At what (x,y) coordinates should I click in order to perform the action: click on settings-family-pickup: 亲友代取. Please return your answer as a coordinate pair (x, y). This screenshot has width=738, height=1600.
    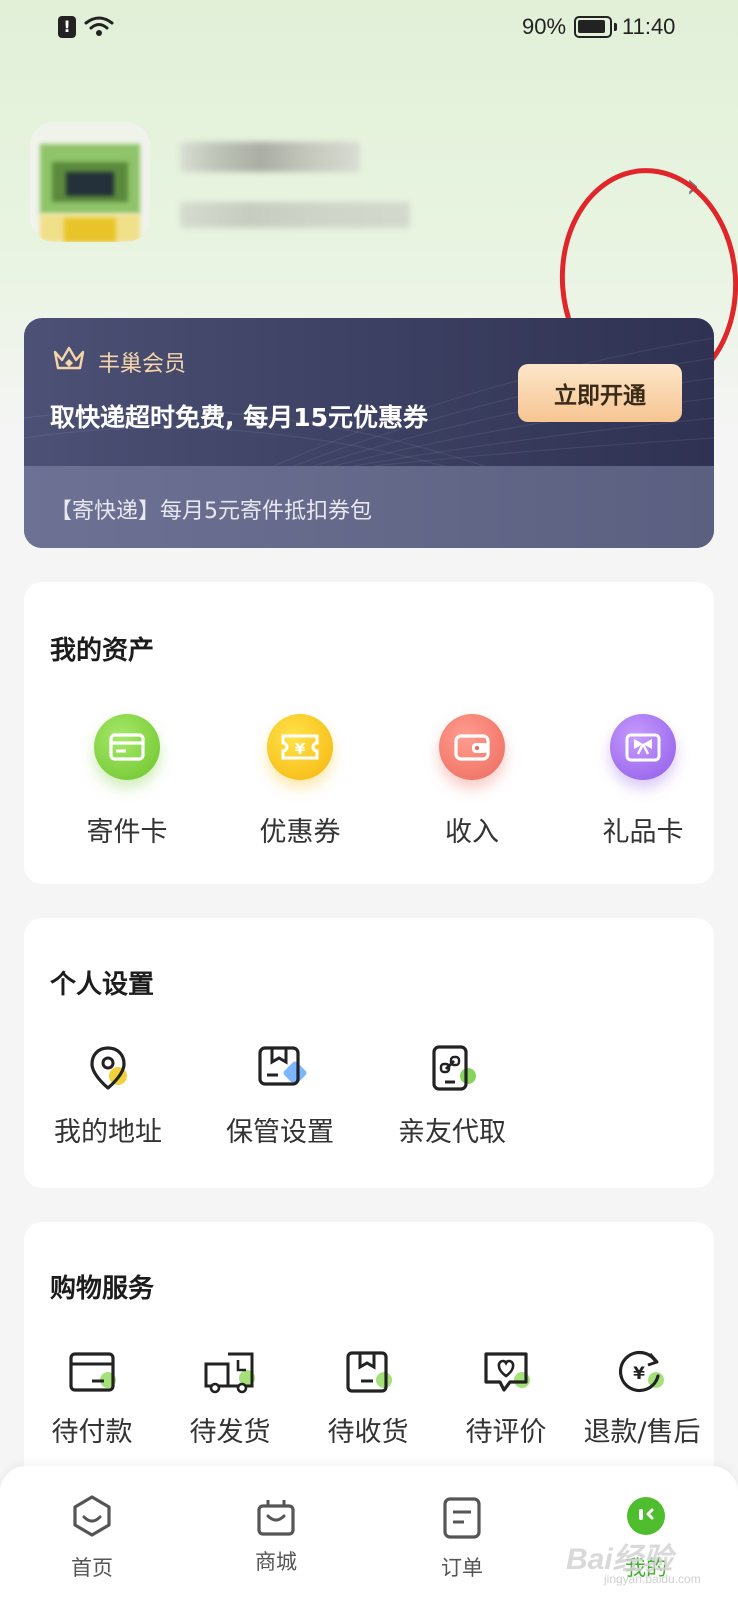
    Looking at the image, I should click on (452, 1104).